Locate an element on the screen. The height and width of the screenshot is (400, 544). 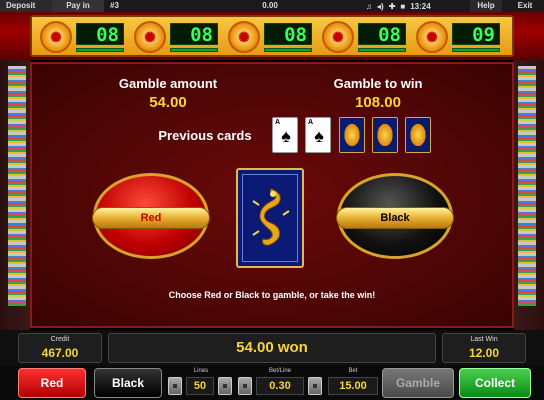
pay-in-button: Pay in is located at coordinates (78, 6).